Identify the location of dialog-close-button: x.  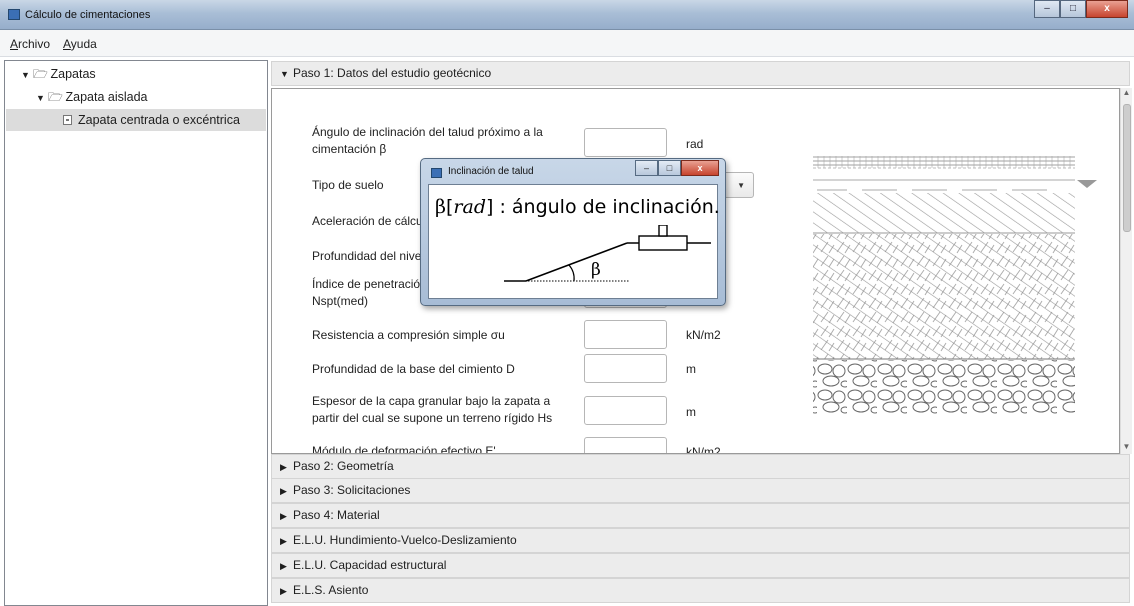
(700, 168).